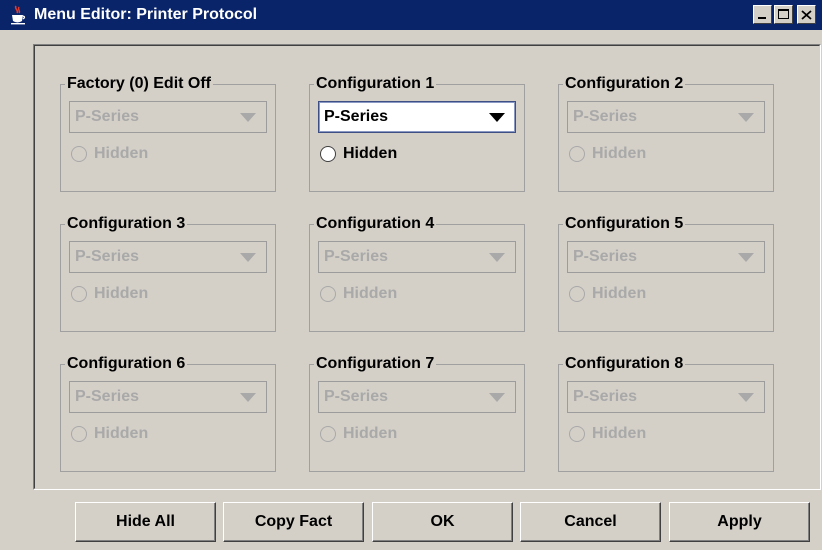 This screenshot has height=550, width=822. I want to click on config-group-0: Factory (0) Edit Off P-Series Hidden, so click(168, 133).